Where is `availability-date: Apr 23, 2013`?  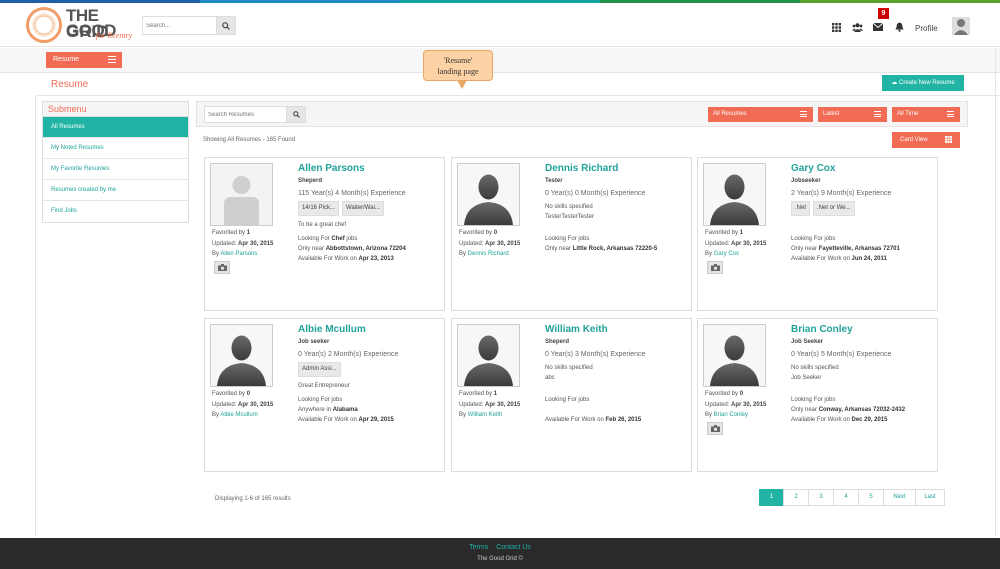 availability-date: Apr 23, 2013 is located at coordinates (376, 259).